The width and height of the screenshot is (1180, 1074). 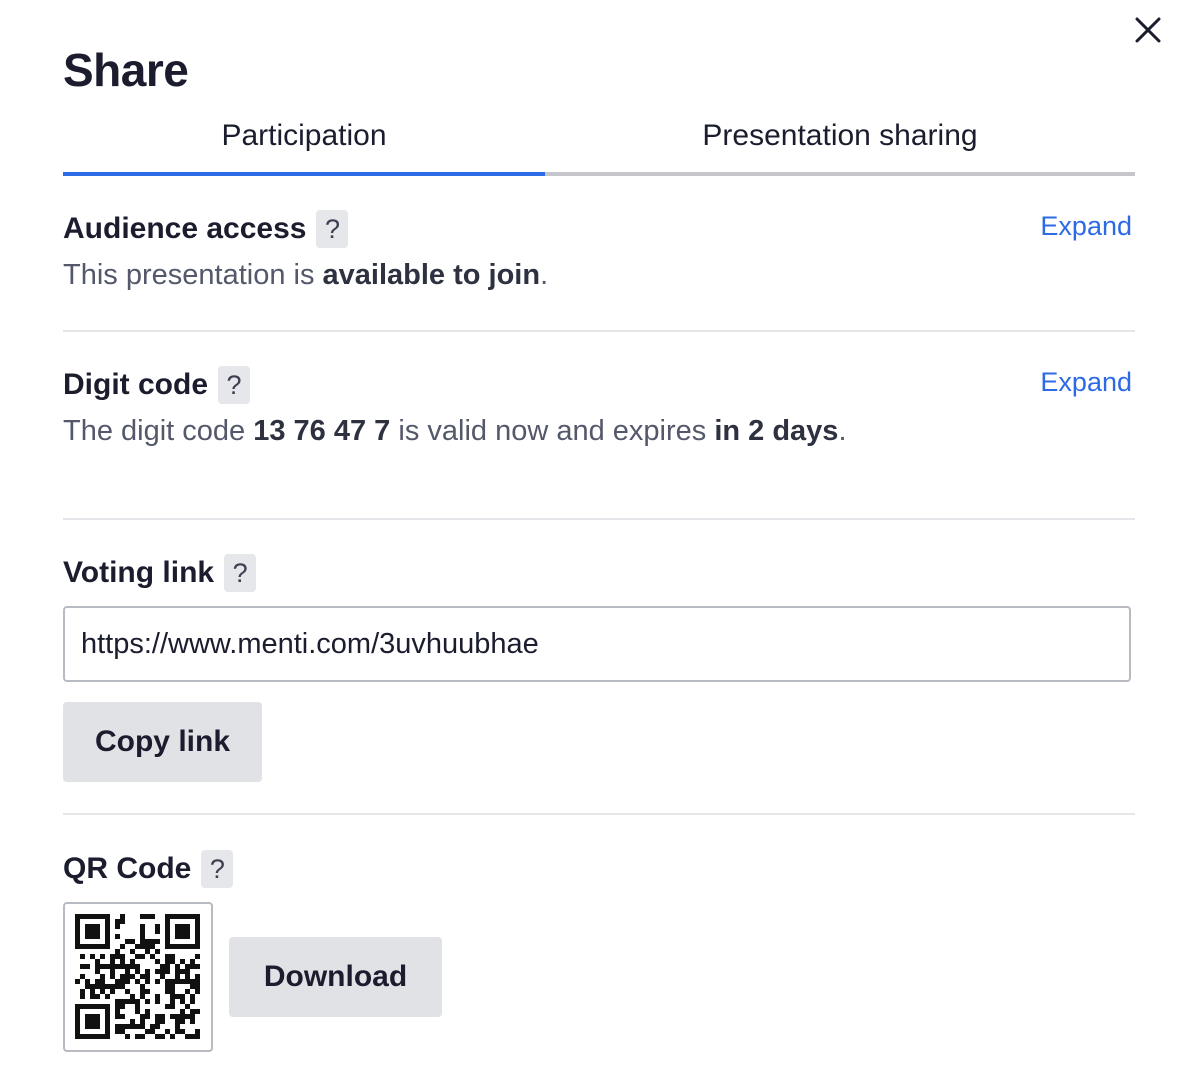 I want to click on tab-participation: Participation, so click(x=304, y=136).